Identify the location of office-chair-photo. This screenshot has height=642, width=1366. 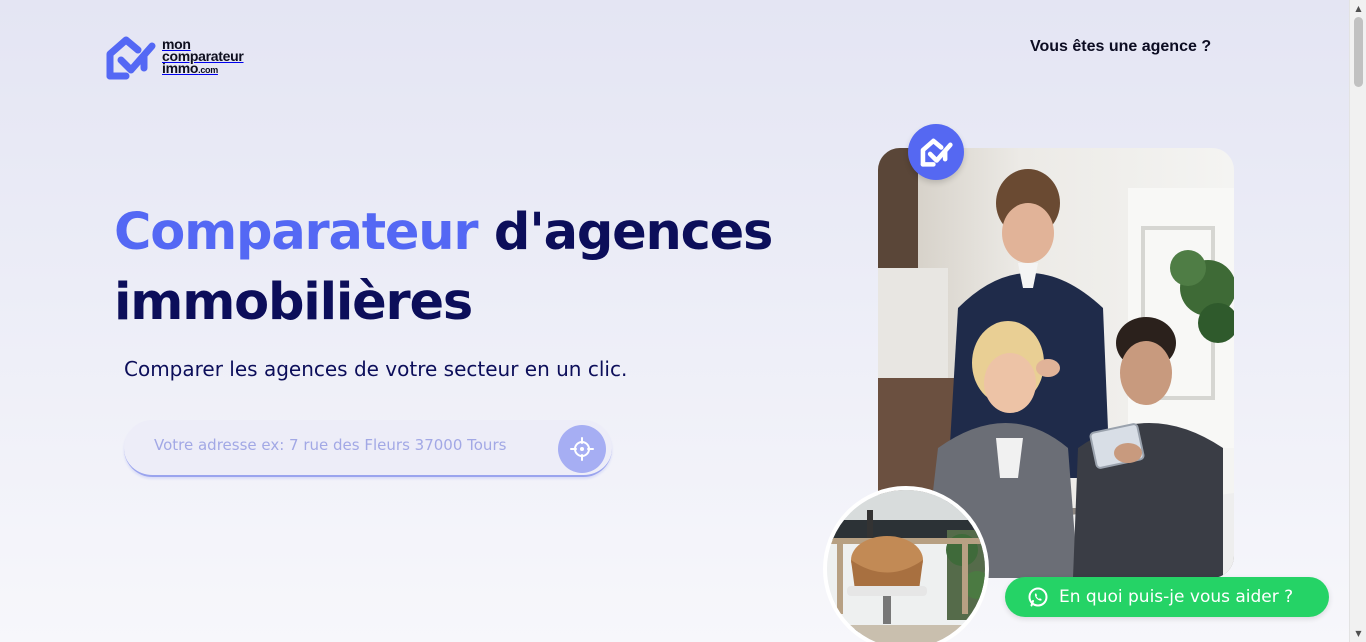
(906, 564).